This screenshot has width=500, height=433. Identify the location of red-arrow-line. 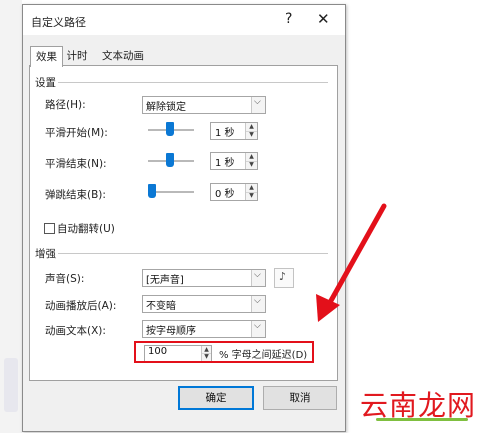
(356, 256).